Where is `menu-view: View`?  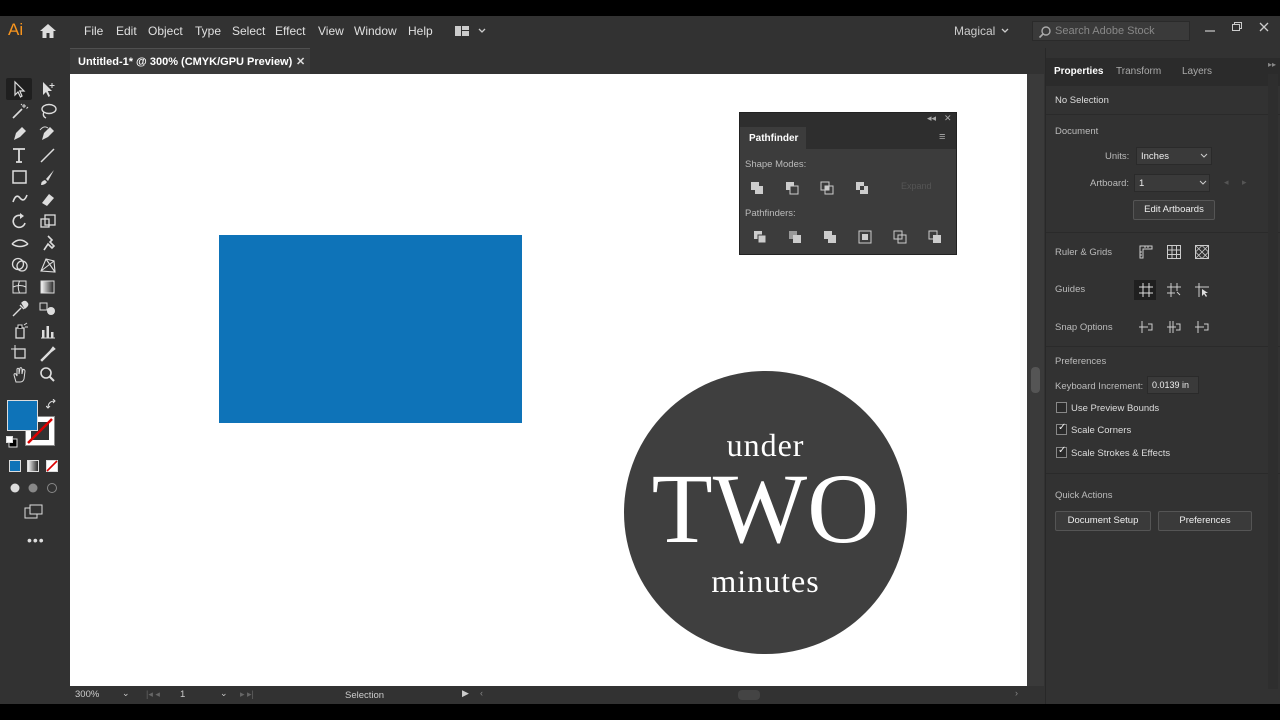
menu-view: View is located at coordinates (331, 31).